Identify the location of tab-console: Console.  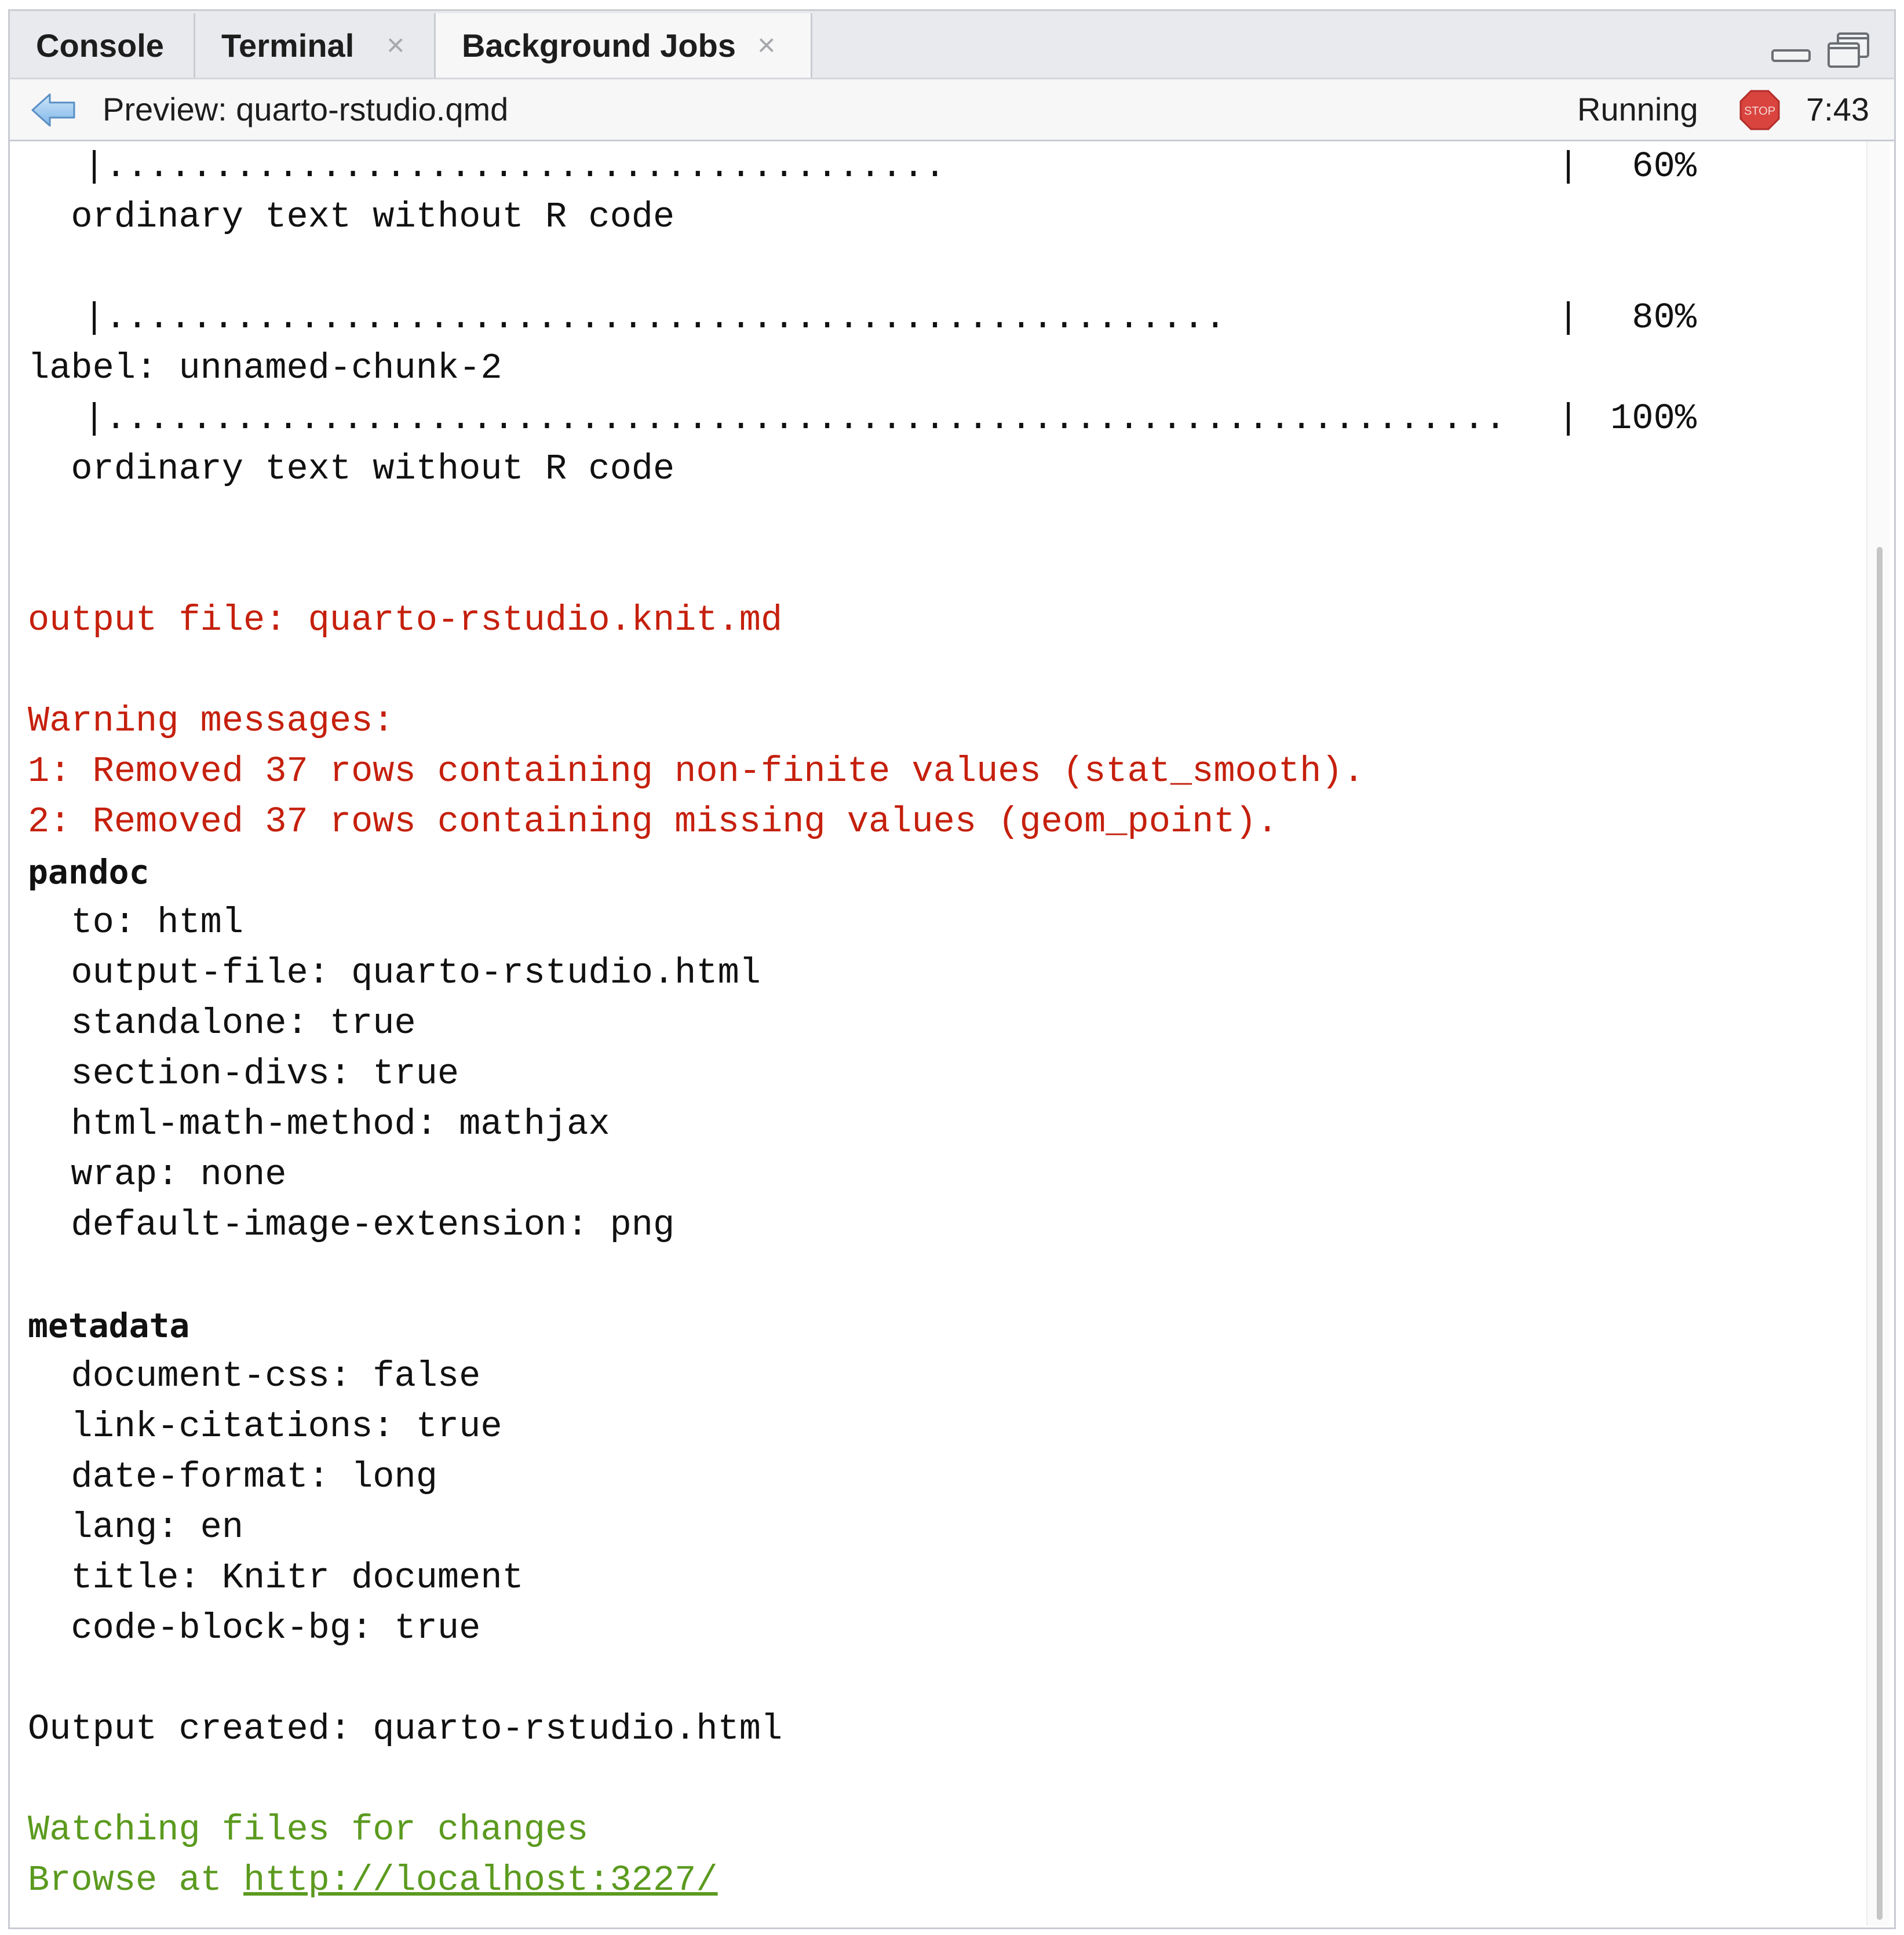
(102, 46).